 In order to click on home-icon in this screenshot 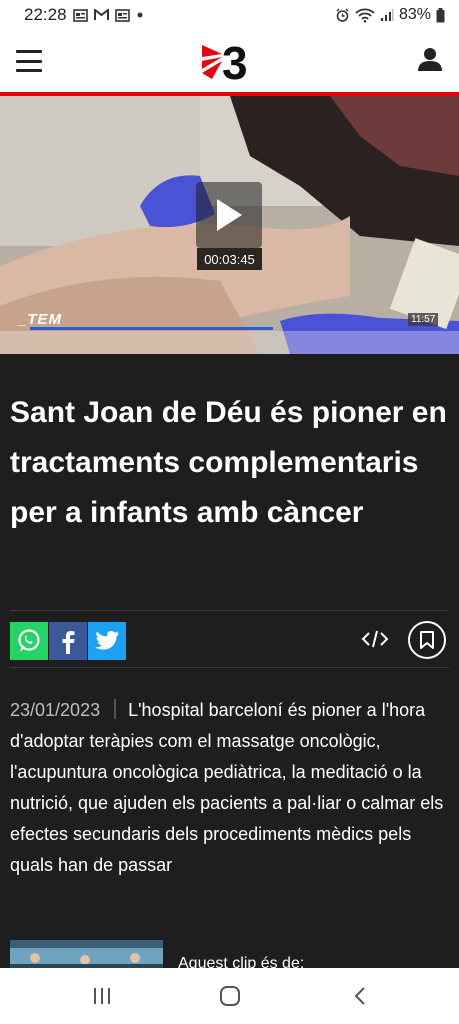, I will do `click(230, 996)`.